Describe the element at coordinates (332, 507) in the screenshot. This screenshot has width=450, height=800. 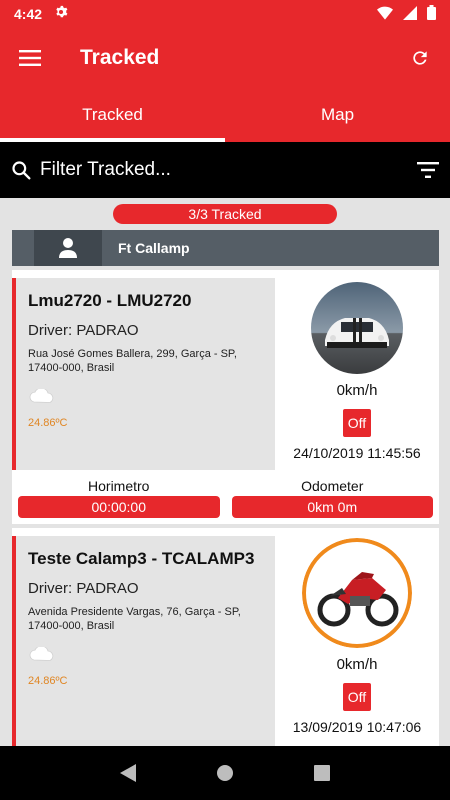
I see `odometer-value: 0km 0m` at that location.